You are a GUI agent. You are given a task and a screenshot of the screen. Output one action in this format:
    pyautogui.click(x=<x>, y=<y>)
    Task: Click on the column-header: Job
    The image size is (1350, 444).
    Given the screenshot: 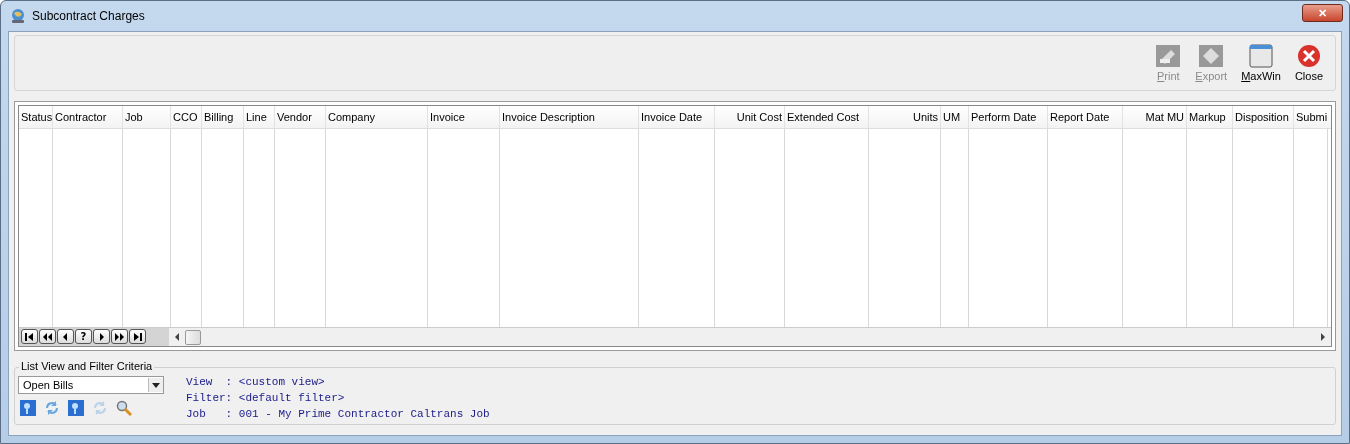 What is the action you would take?
    pyautogui.click(x=147, y=117)
    